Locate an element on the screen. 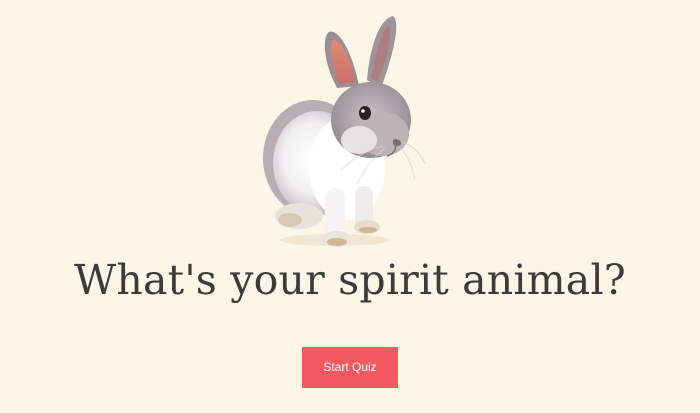 This screenshot has height=413, width=700. quiz-title: What's your spirit animal? is located at coordinates (350, 280).